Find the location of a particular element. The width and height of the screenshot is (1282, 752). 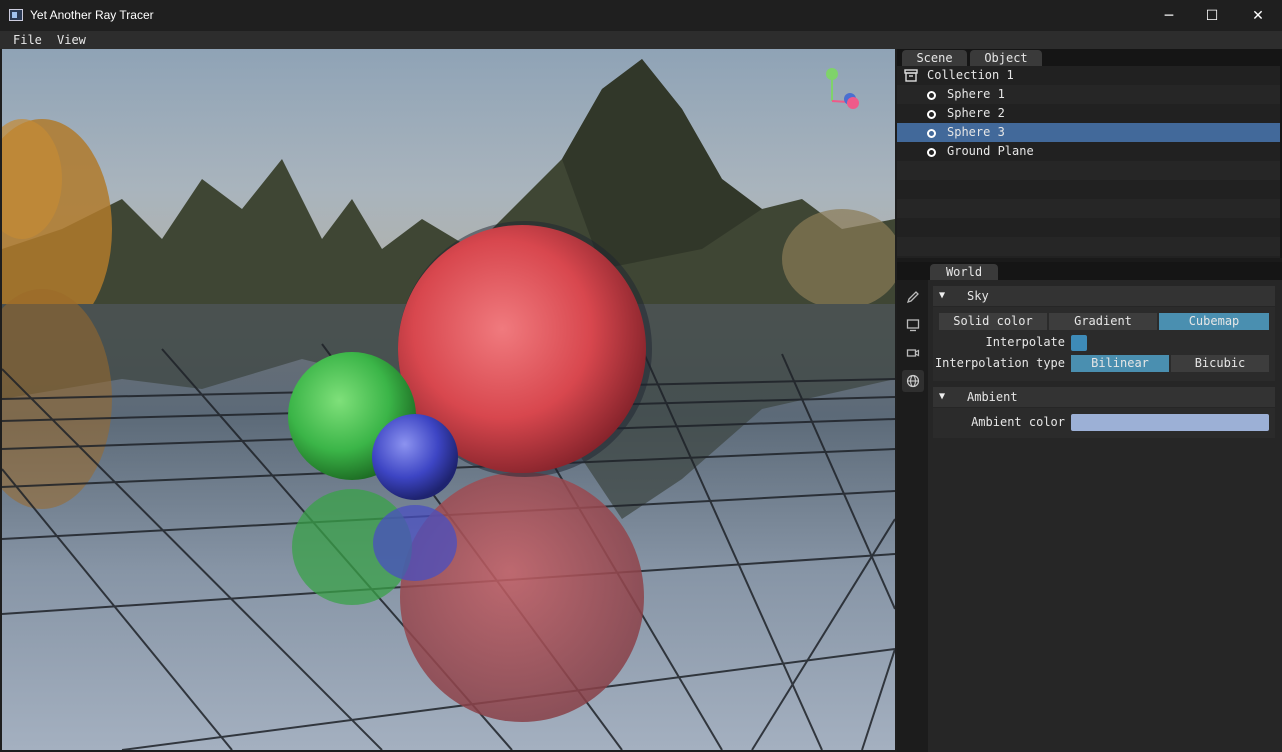

collection-row: Collection 1 is located at coordinates (1088, 75).